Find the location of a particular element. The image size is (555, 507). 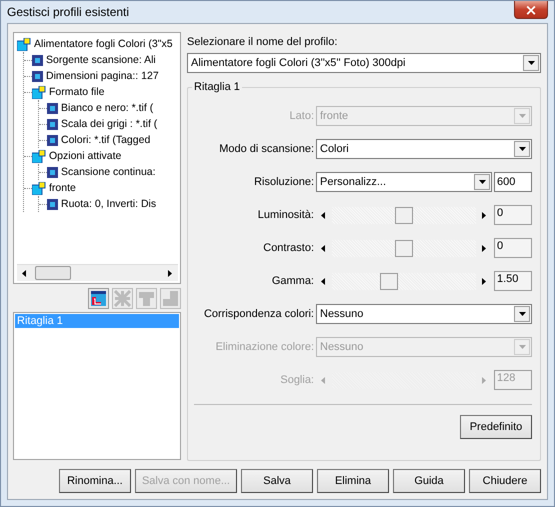

horizontal-scrollbar is located at coordinates (97, 272).